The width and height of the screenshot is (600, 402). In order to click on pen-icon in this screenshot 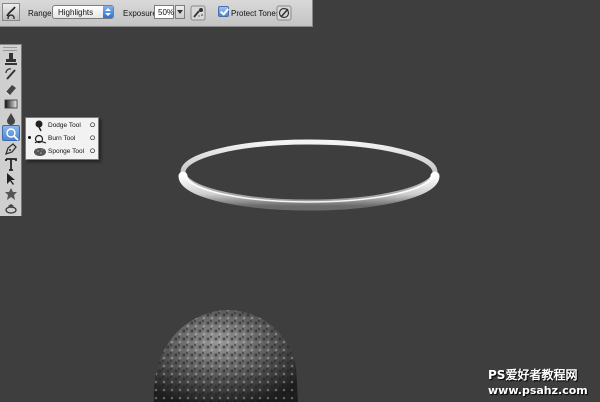, I will do `click(10, 149)`.